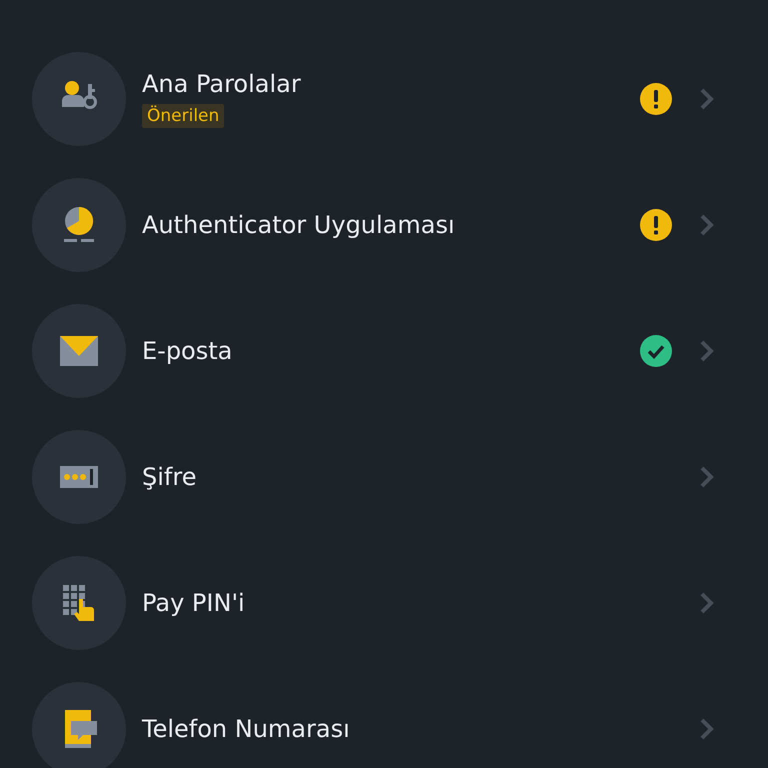  I want to click on item-title: Şifre, so click(169, 477).